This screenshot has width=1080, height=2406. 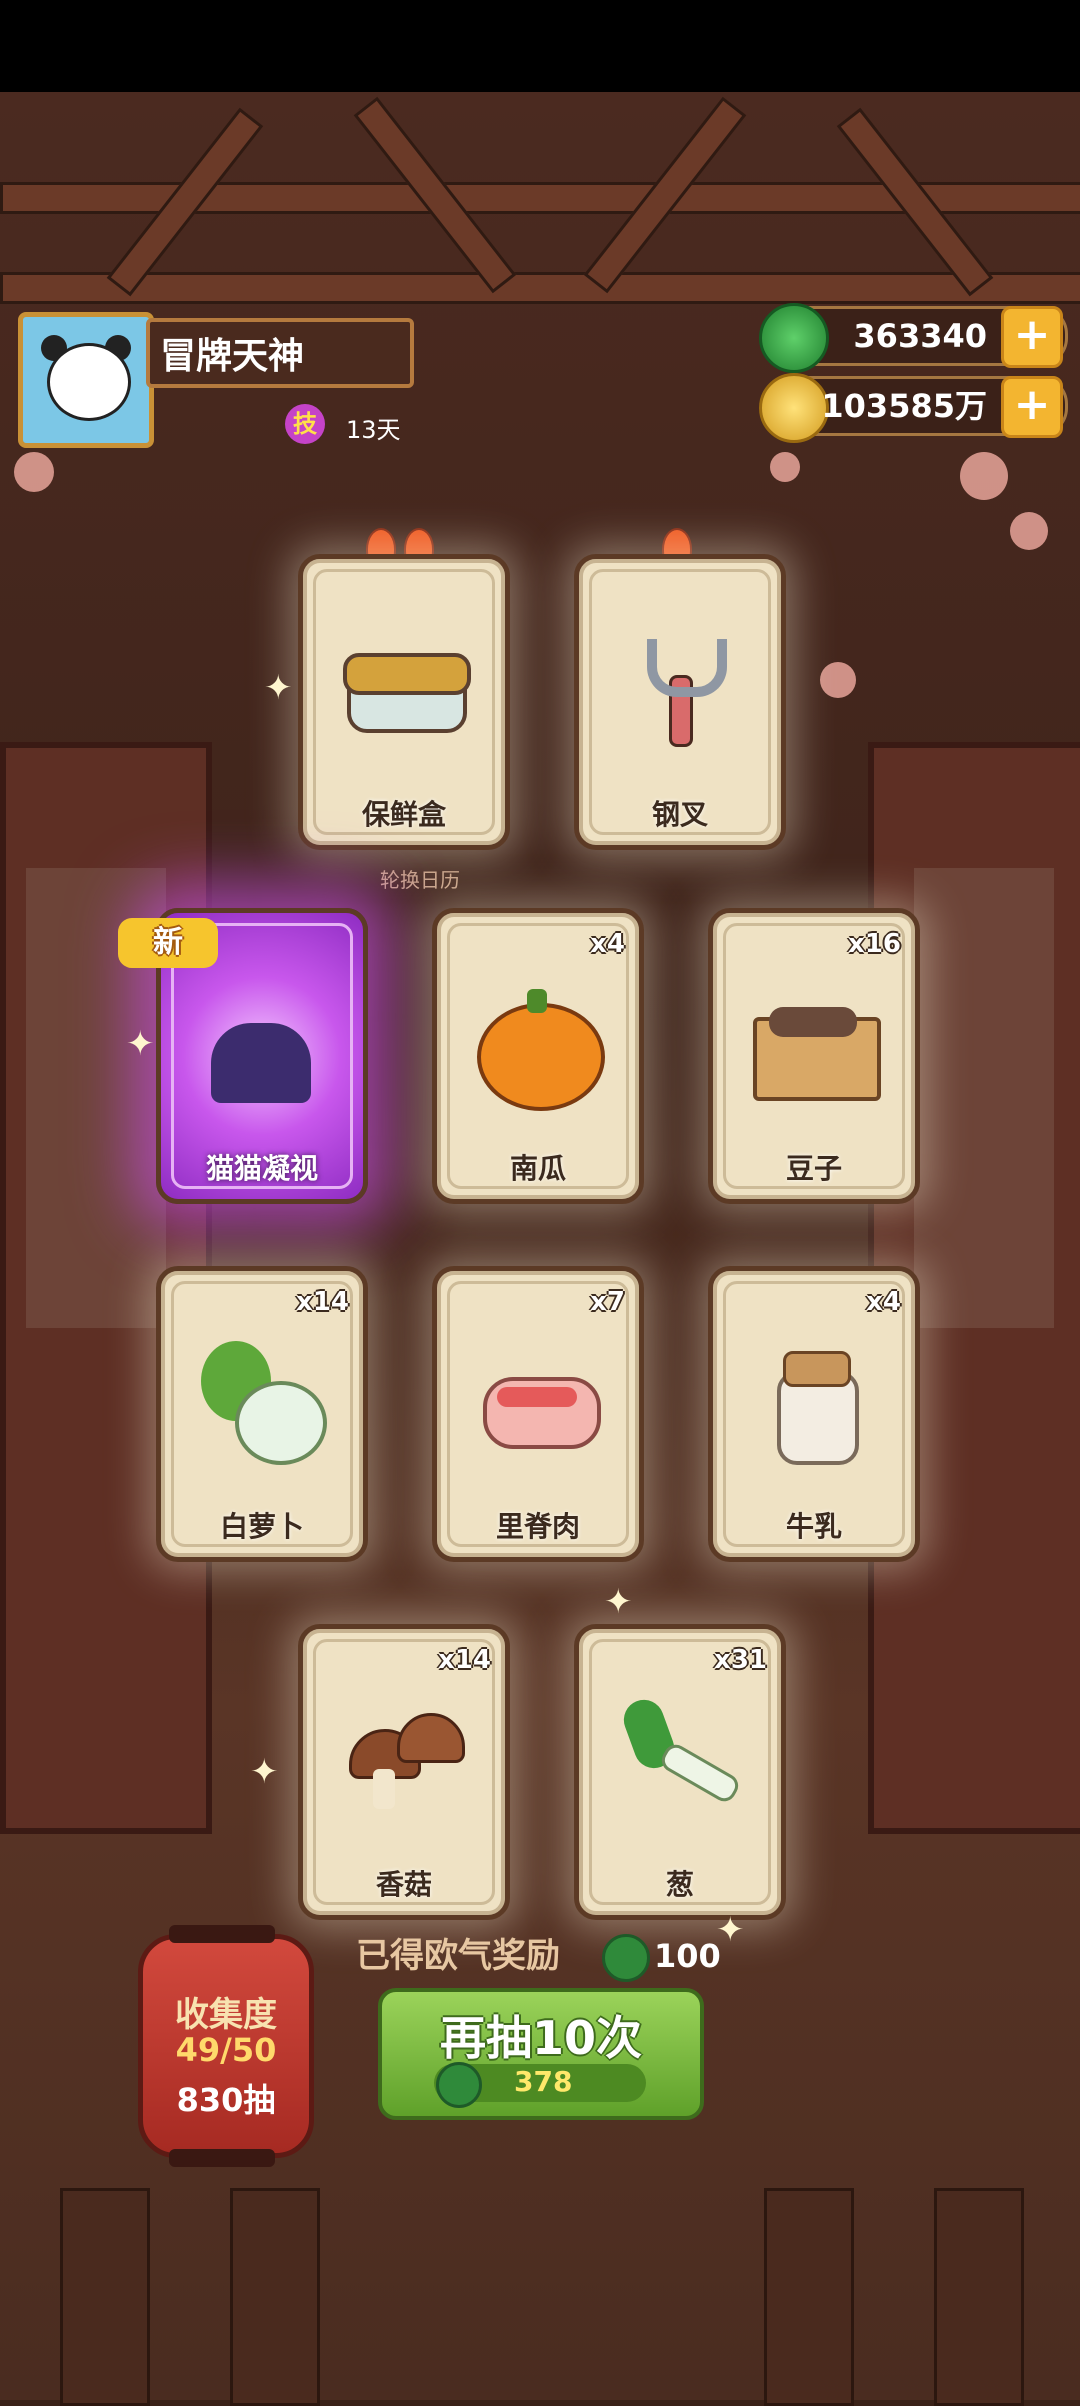 What do you see at coordinates (264, 1403) in the screenshot?
I see `radish-icon` at bounding box center [264, 1403].